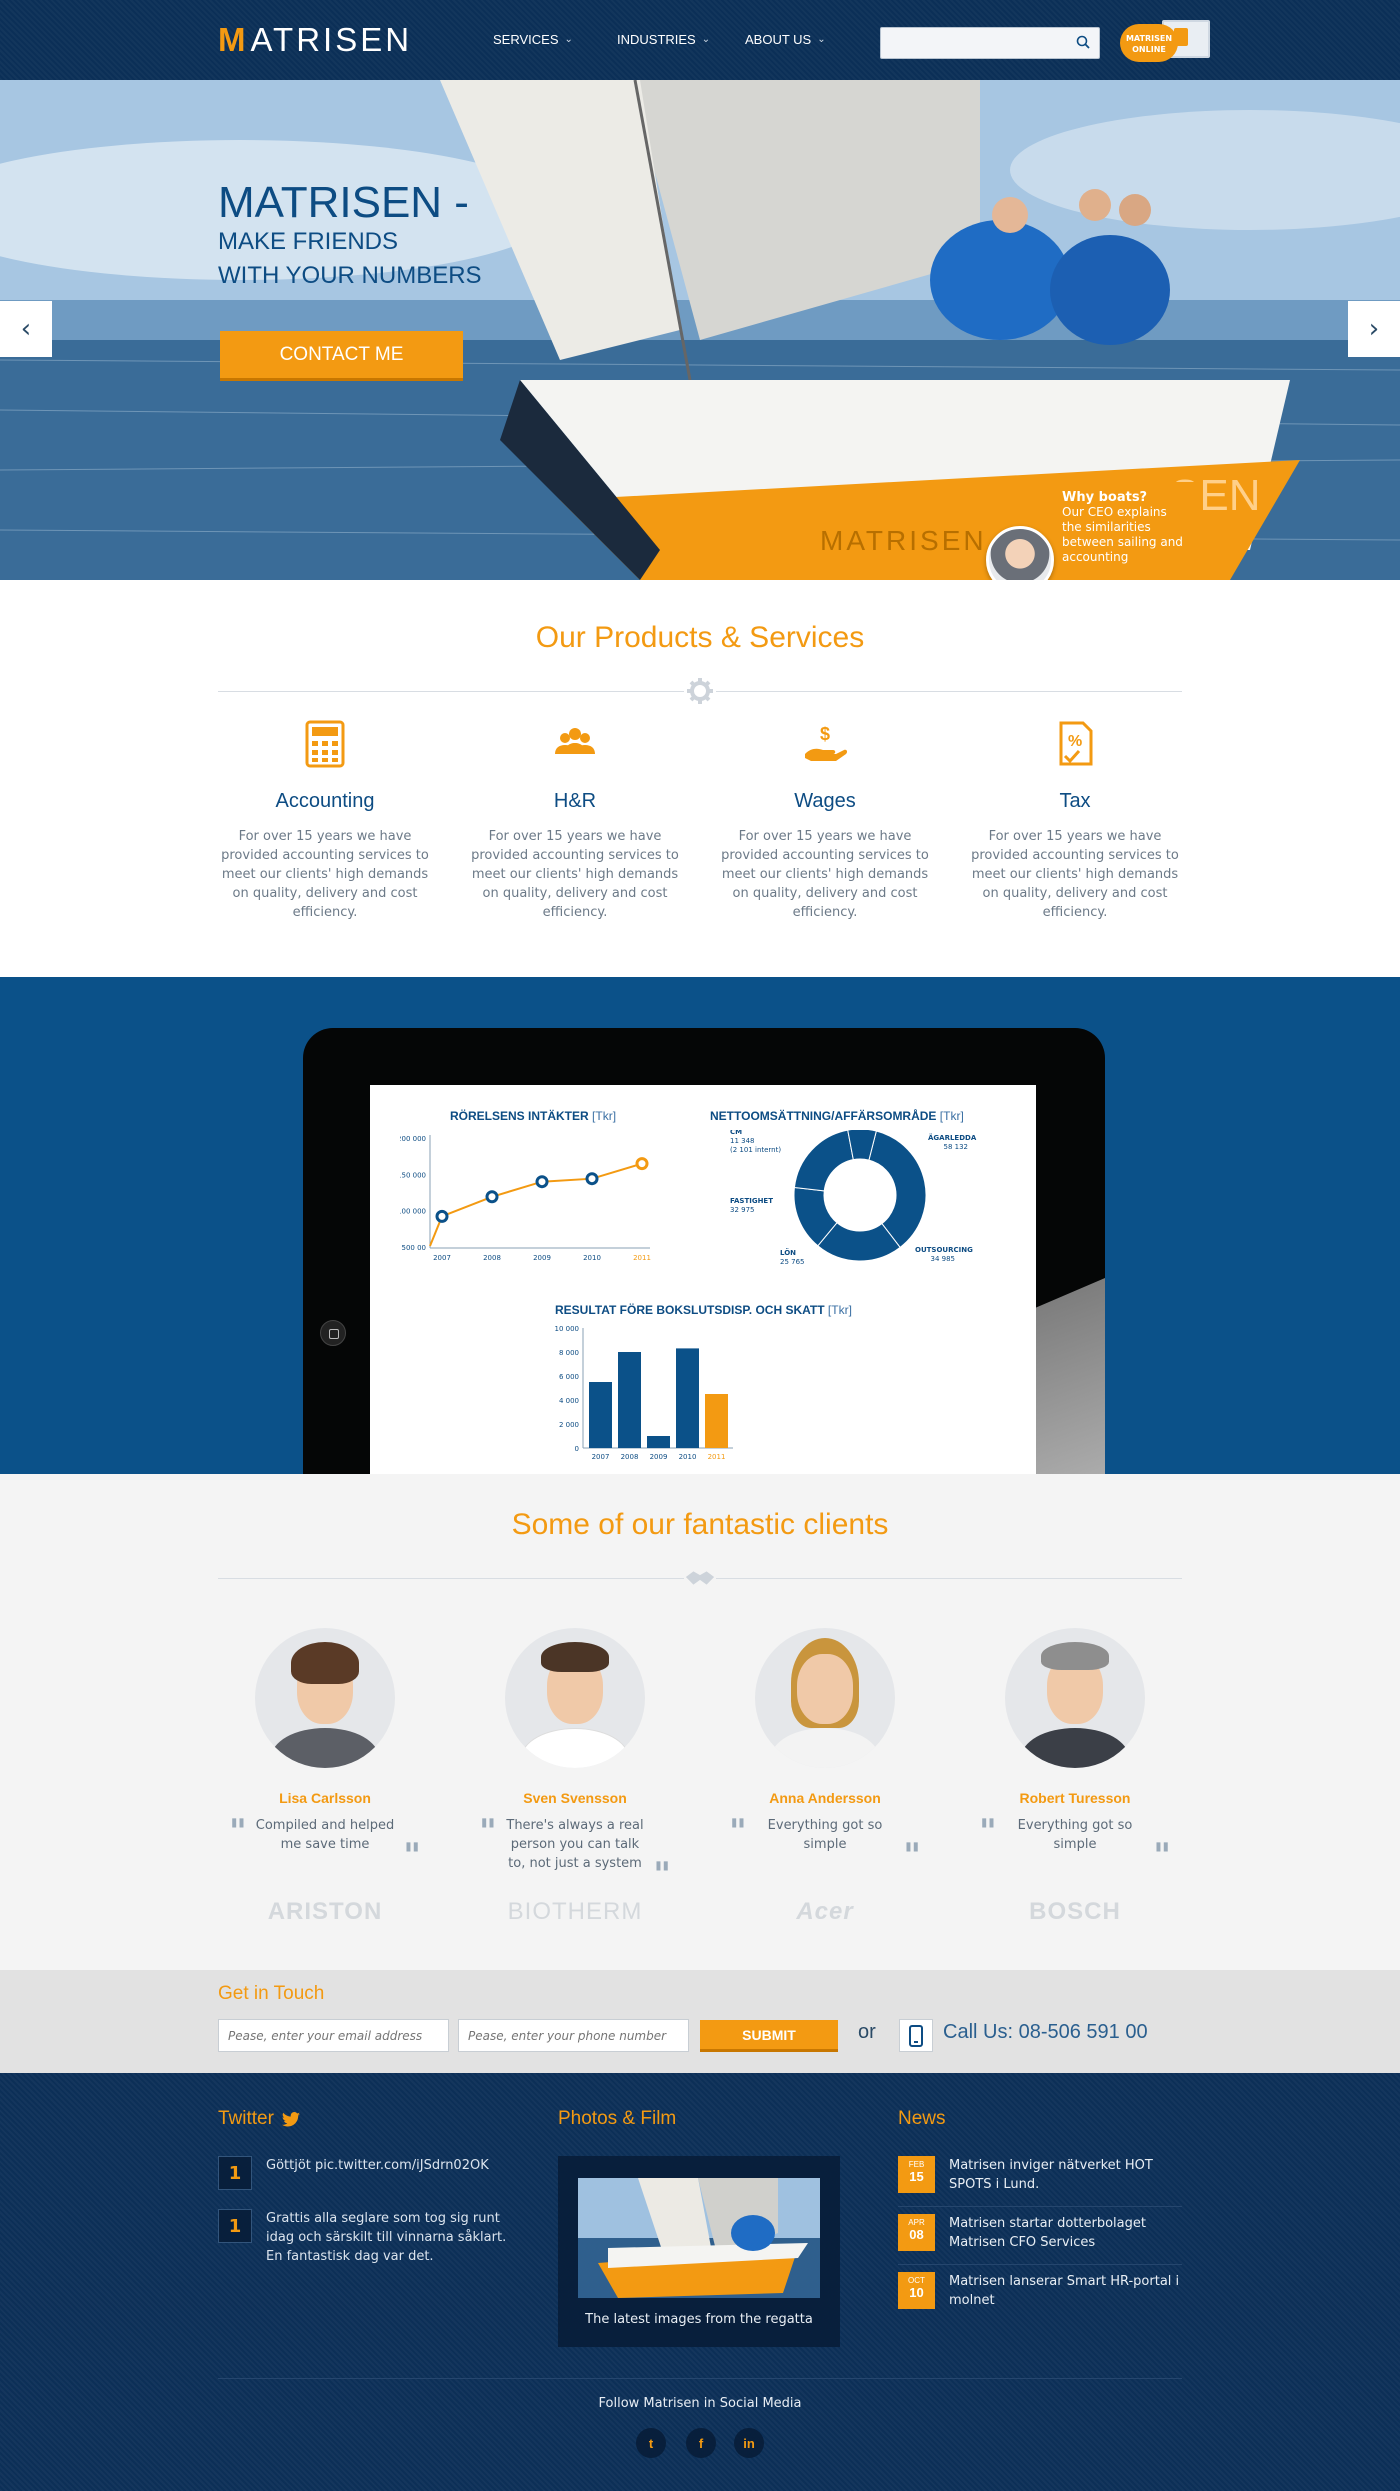  What do you see at coordinates (235, 2226) in the screenshot?
I see `matrisen-avatar-icon: 1` at bounding box center [235, 2226].